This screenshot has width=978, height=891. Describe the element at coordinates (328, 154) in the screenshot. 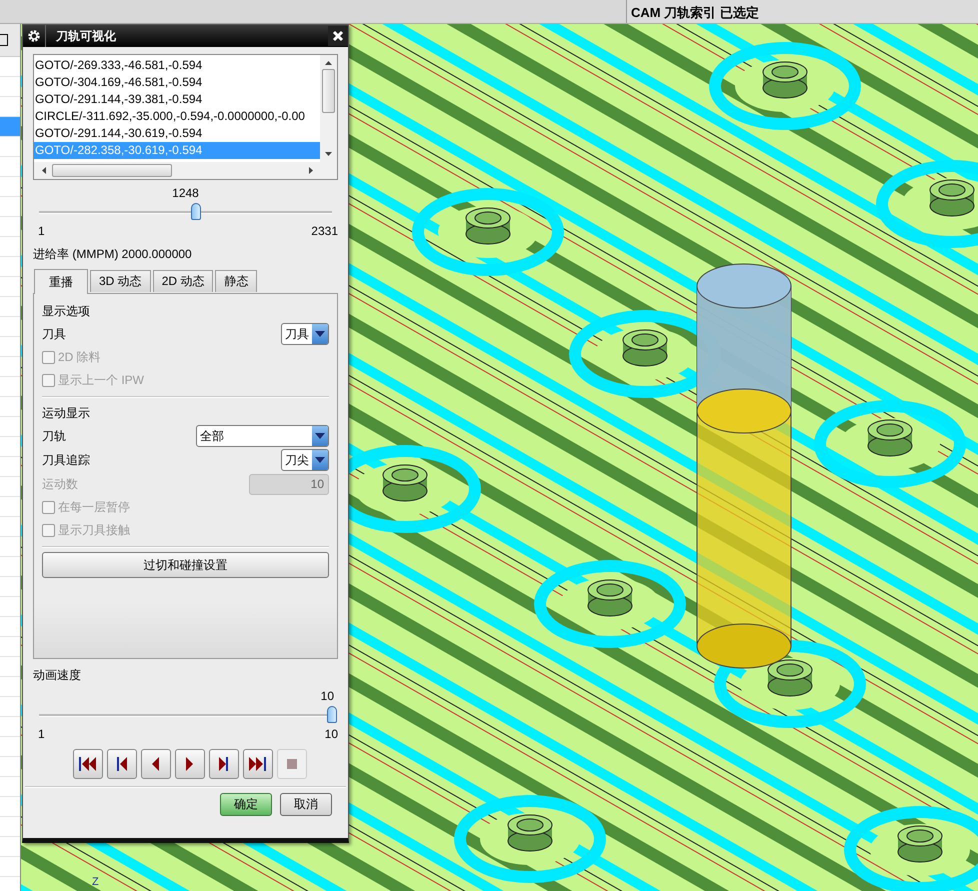

I see `down-arrow-icon` at that location.